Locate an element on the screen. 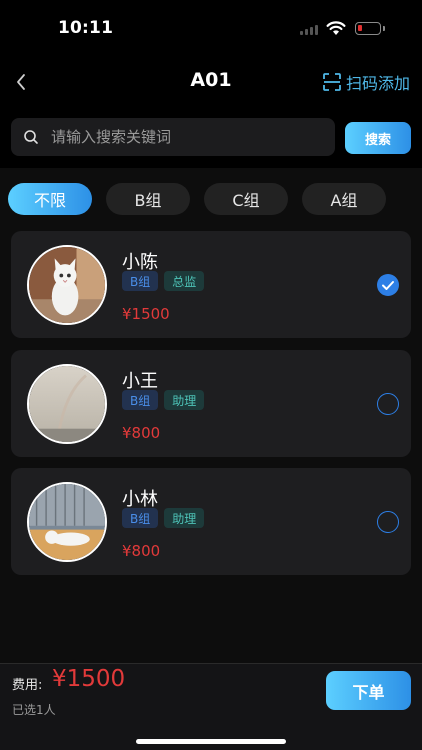 The image size is (422, 750). checkbox-checked is located at coordinates (388, 285).